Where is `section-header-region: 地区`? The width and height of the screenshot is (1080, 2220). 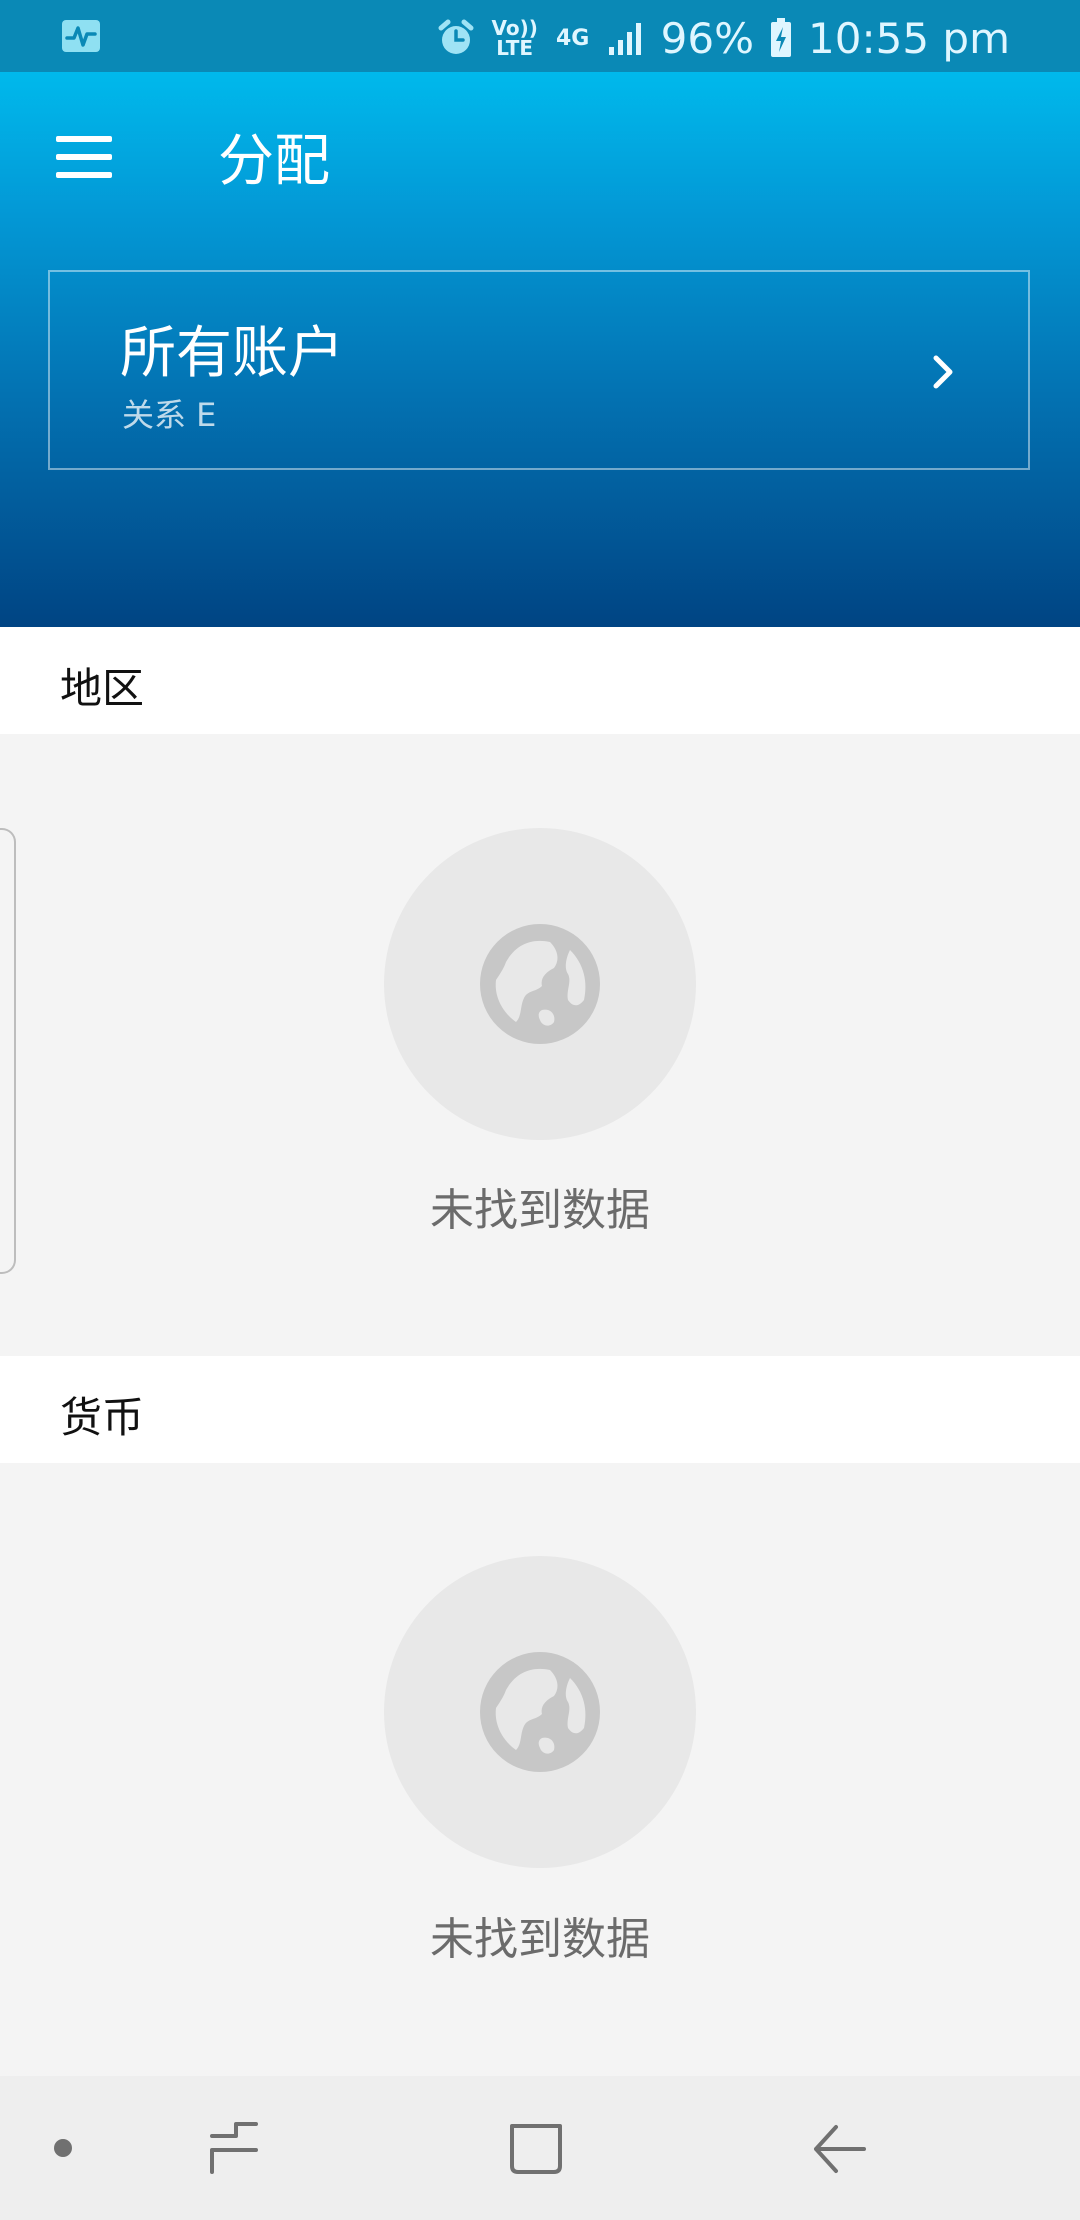
section-header-region: 地区 is located at coordinates (540, 680).